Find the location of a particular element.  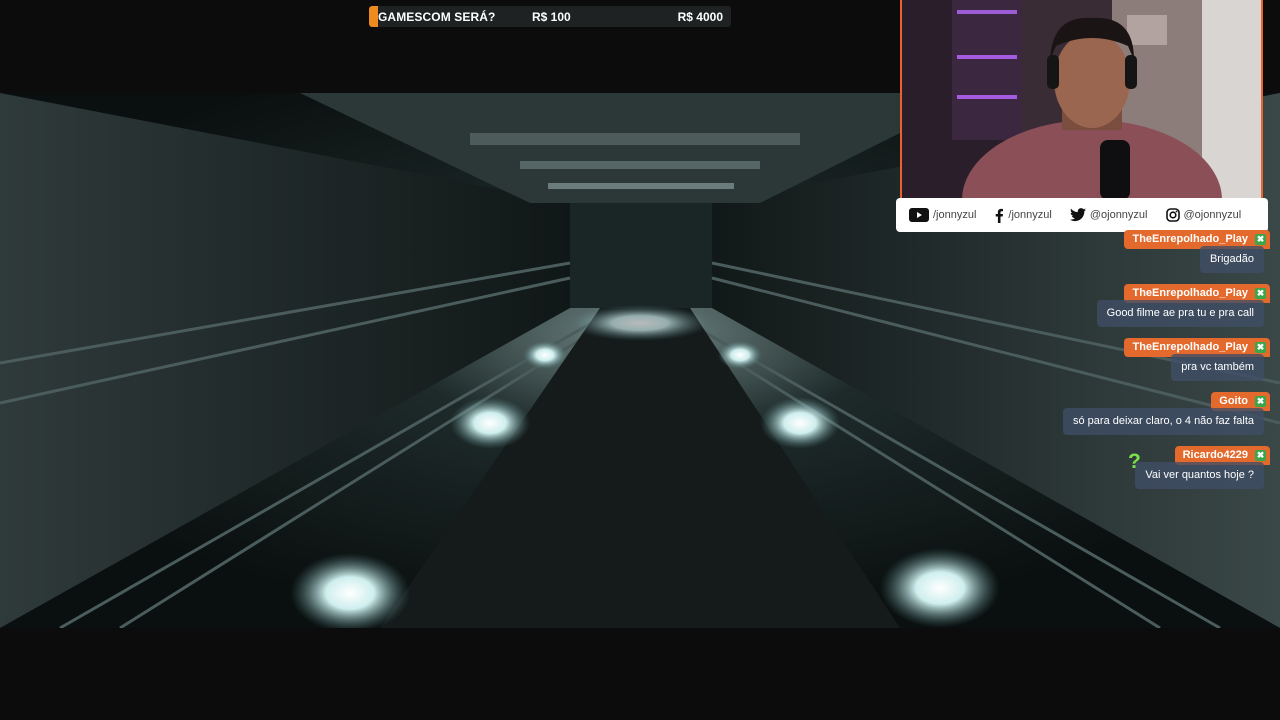

chat-username-text: Ricardo4229 is located at coordinates (1215, 455).